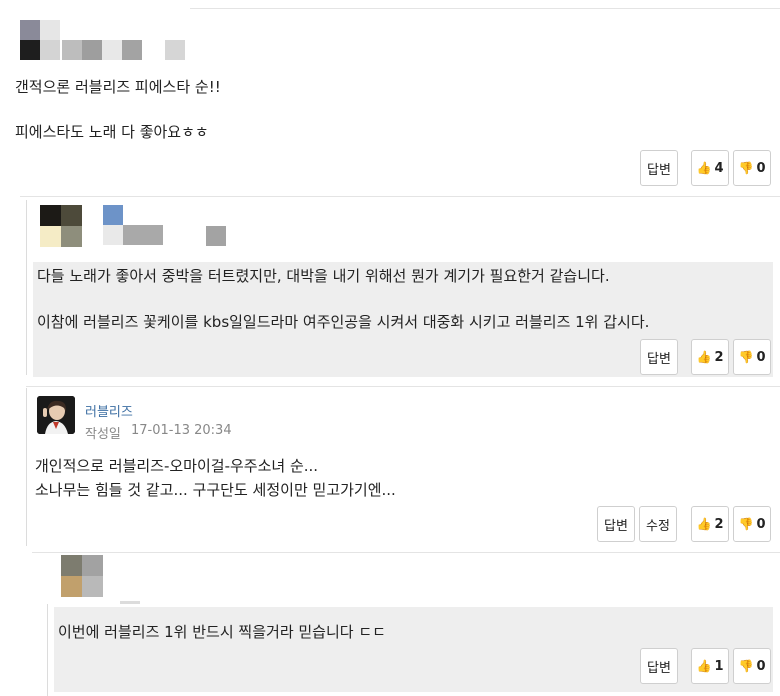  I want to click on avatar-image, so click(56, 415).